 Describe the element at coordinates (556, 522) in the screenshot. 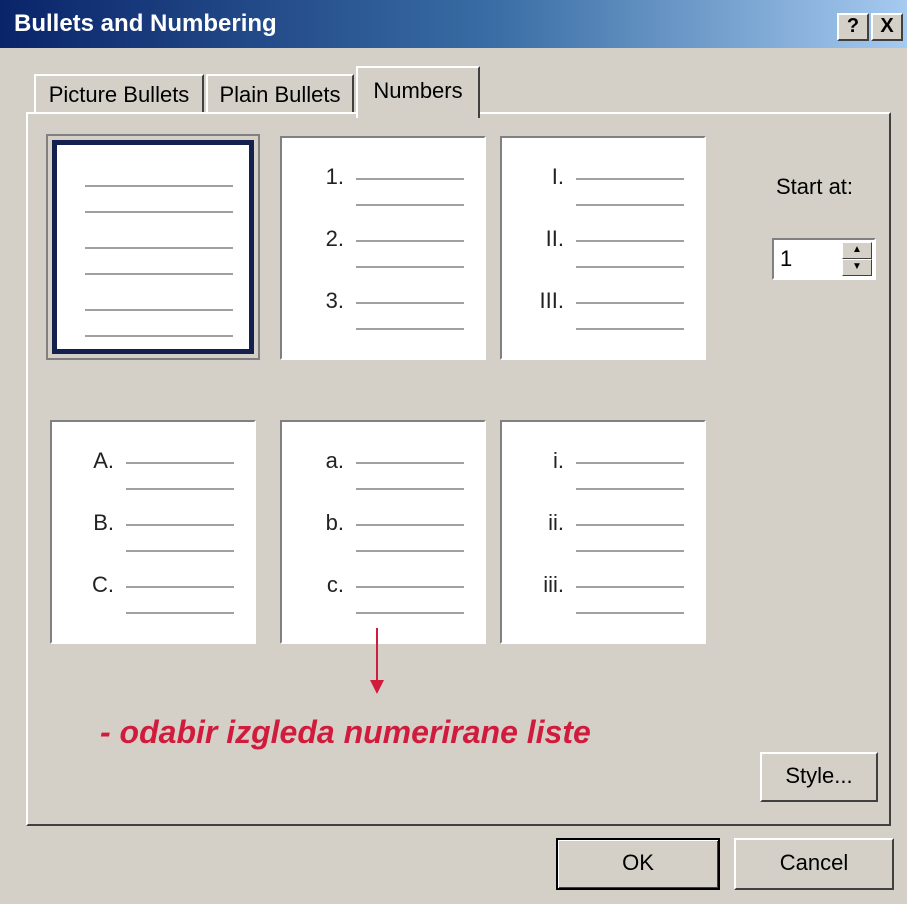

I see `list-number: ii.` at that location.